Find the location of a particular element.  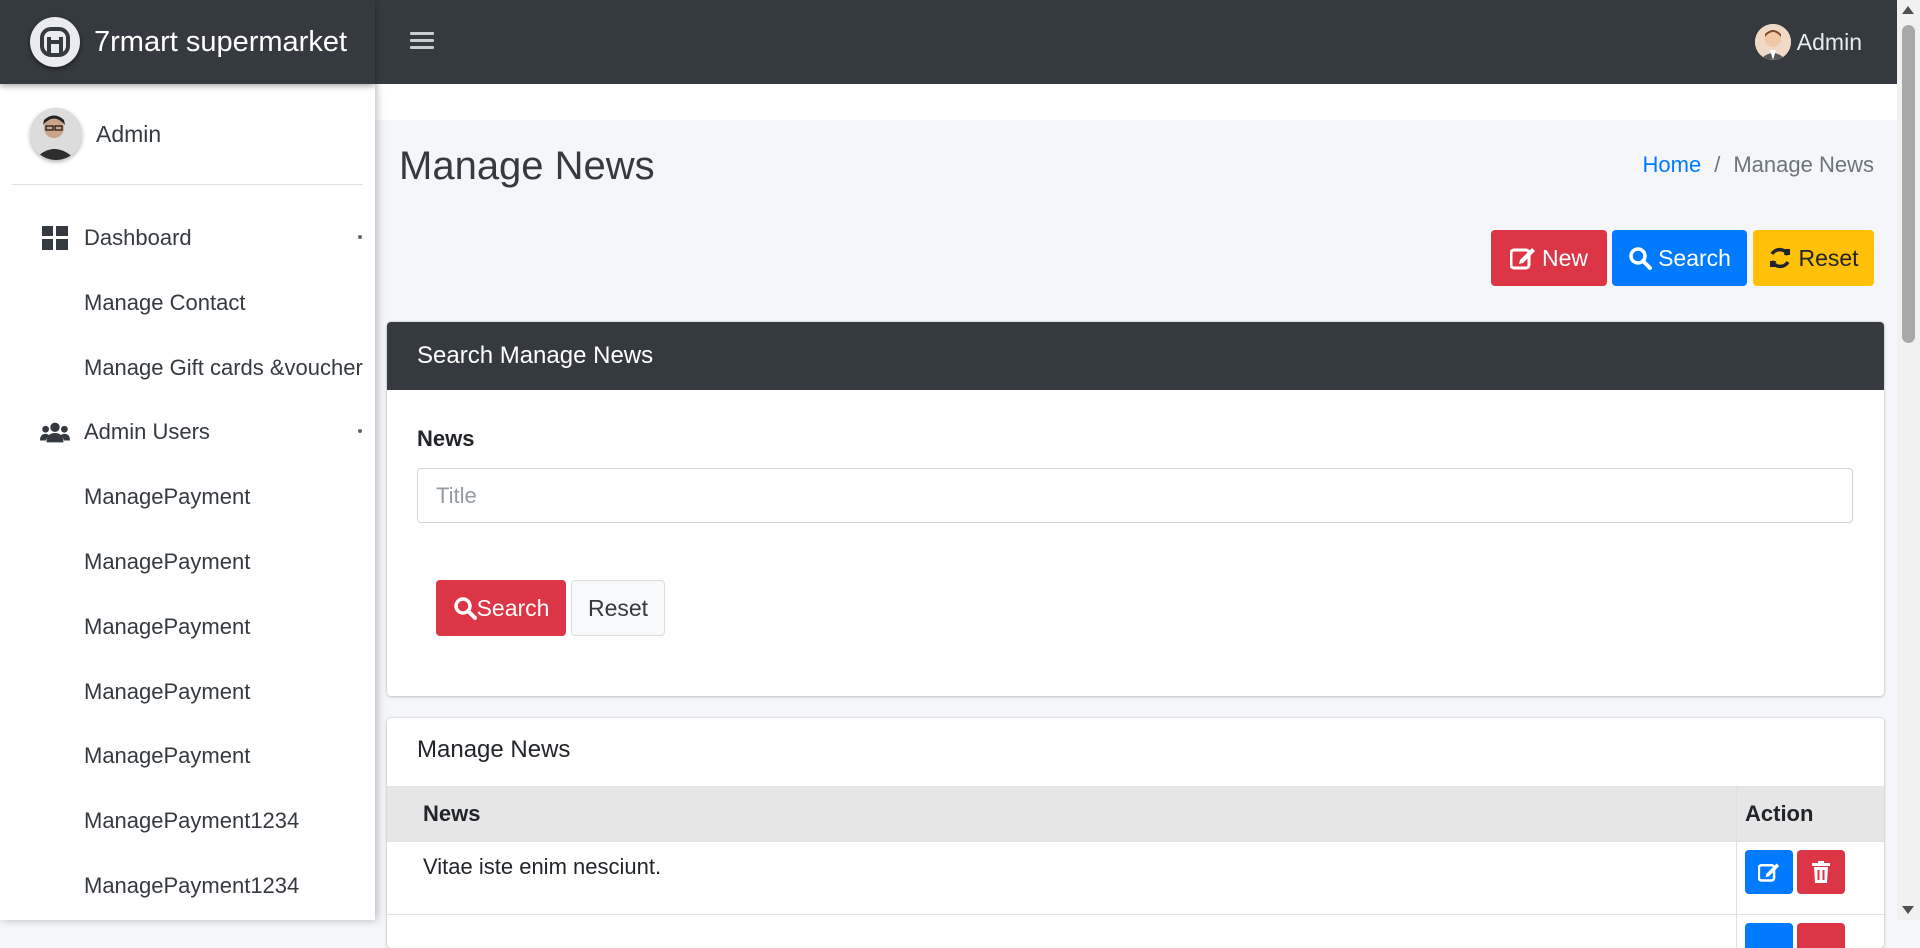

news-cell: Vitae iste enim nesciunt. is located at coordinates (1062, 878).